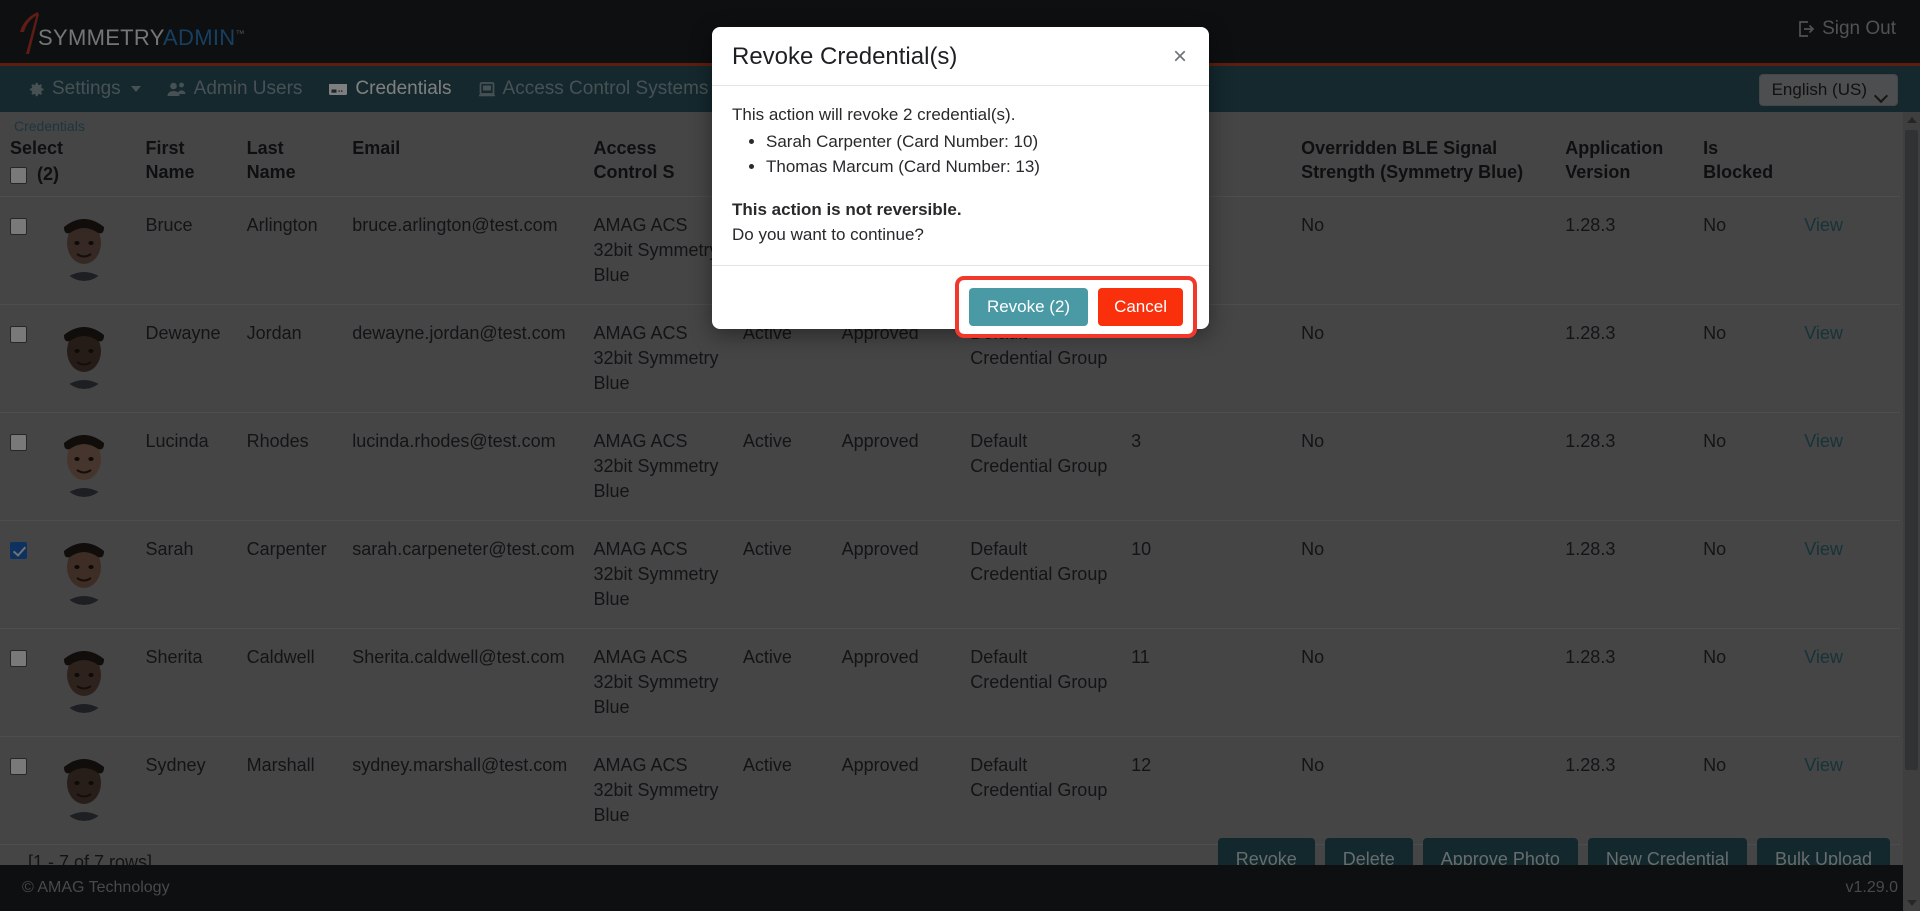 This screenshot has width=1920, height=911. What do you see at coordinates (847, 209) in the screenshot?
I see `modal-warning-text: This action is not reversible.` at bounding box center [847, 209].